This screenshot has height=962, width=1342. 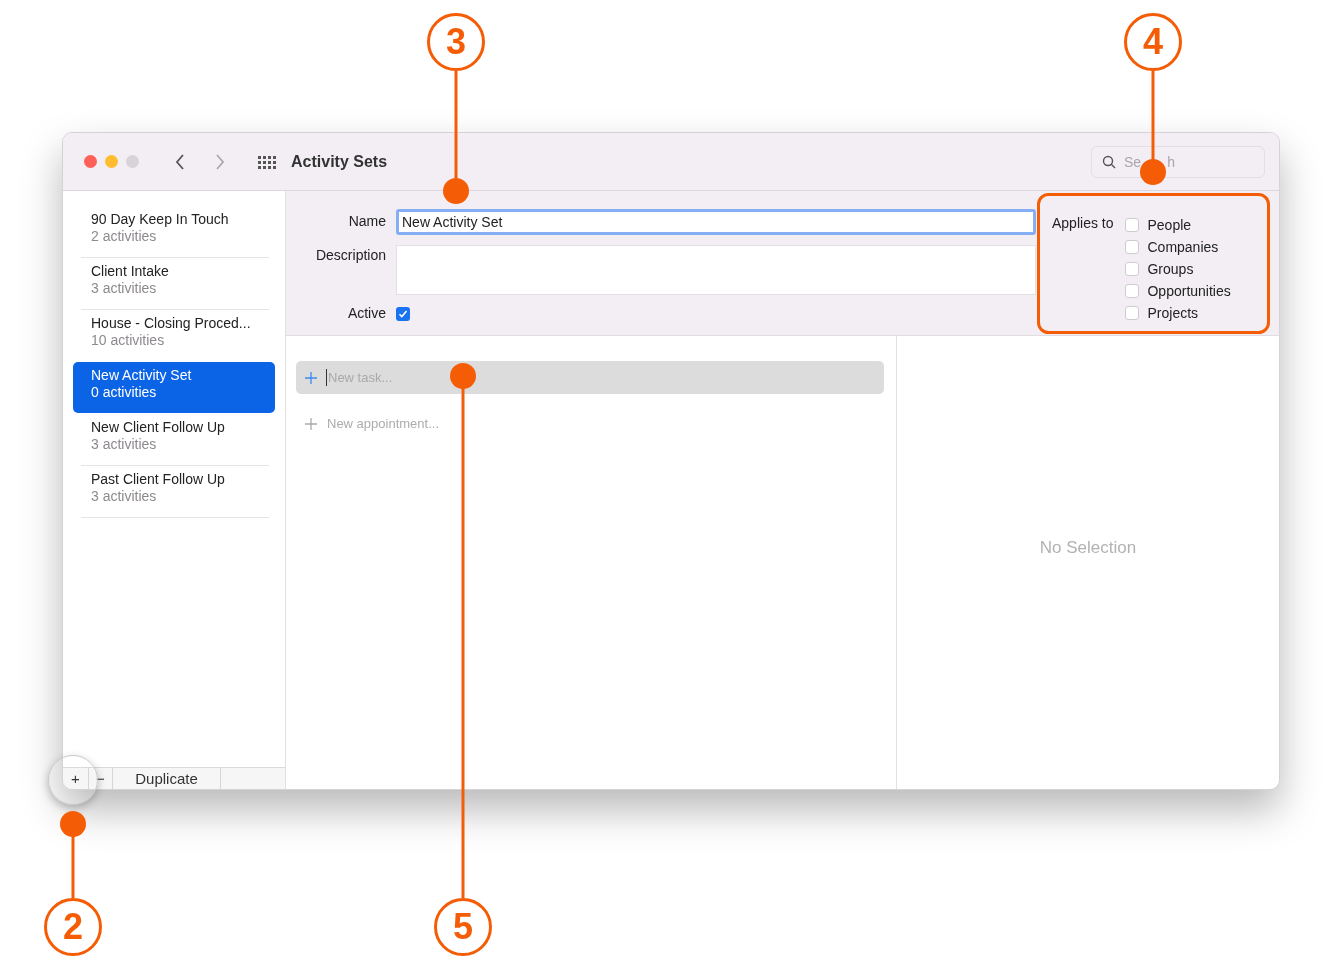 What do you see at coordinates (1173, 313) in the screenshot?
I see `option-label: Projects` at bounding box center [1173, 313].